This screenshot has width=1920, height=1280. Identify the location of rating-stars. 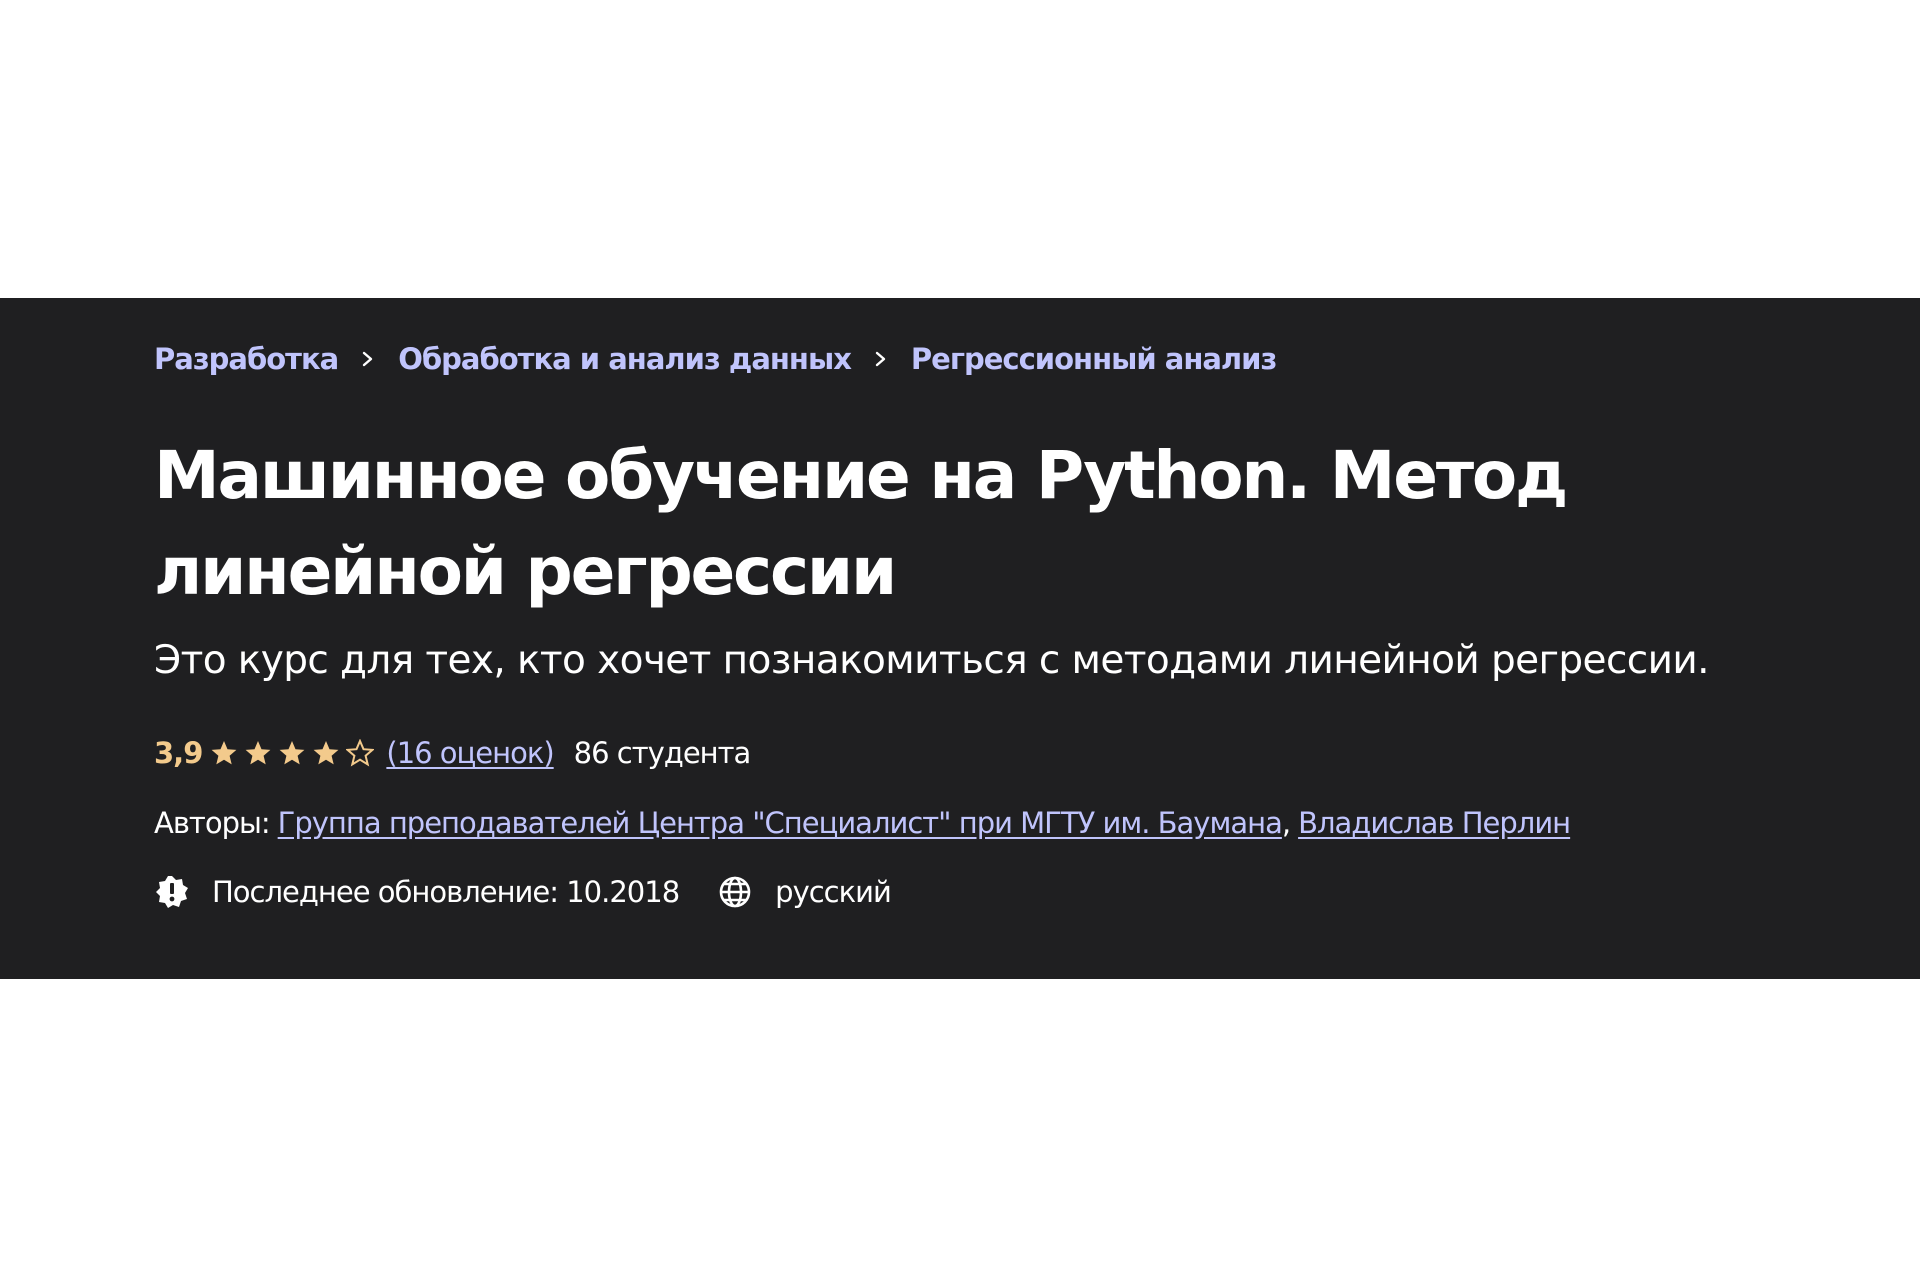
(293, 752).